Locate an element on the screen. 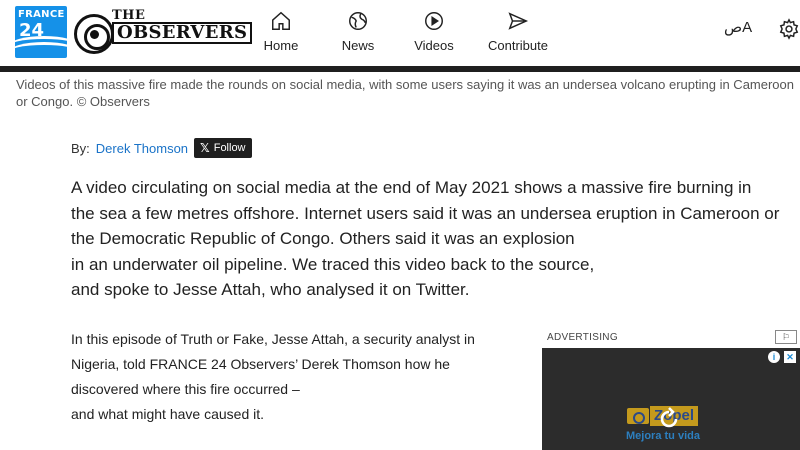  france24-logo: FRANCE 24 is located at coordinates (41, 32).